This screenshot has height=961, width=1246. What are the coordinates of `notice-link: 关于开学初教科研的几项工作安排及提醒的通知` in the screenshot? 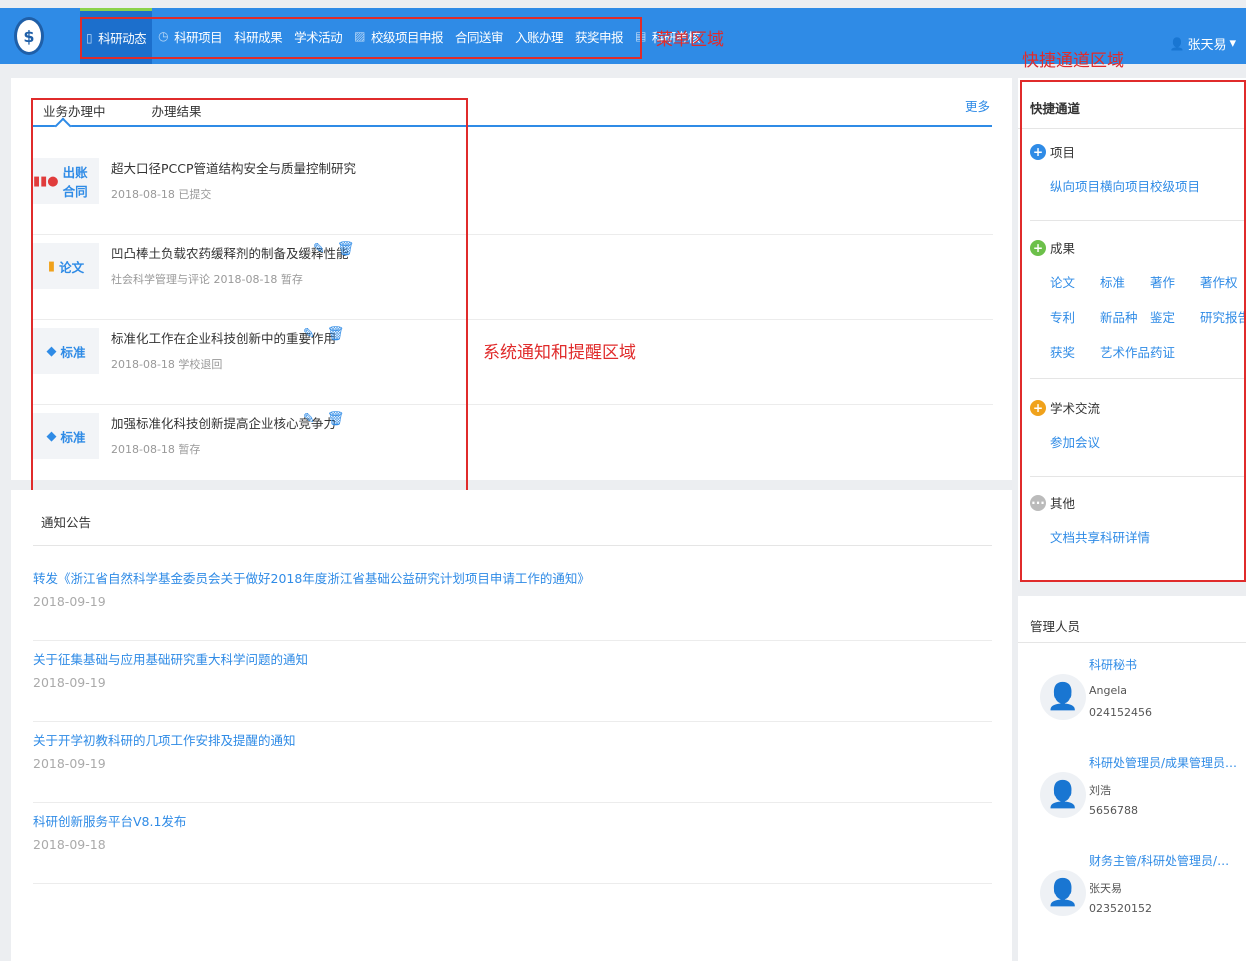 It's located at (164, 739).